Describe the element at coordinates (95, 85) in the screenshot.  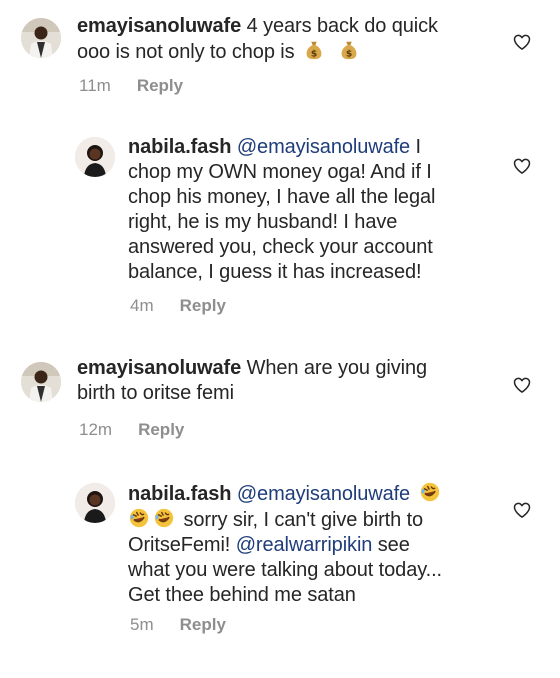
I see `comment-timestamp: 11m` at that location.